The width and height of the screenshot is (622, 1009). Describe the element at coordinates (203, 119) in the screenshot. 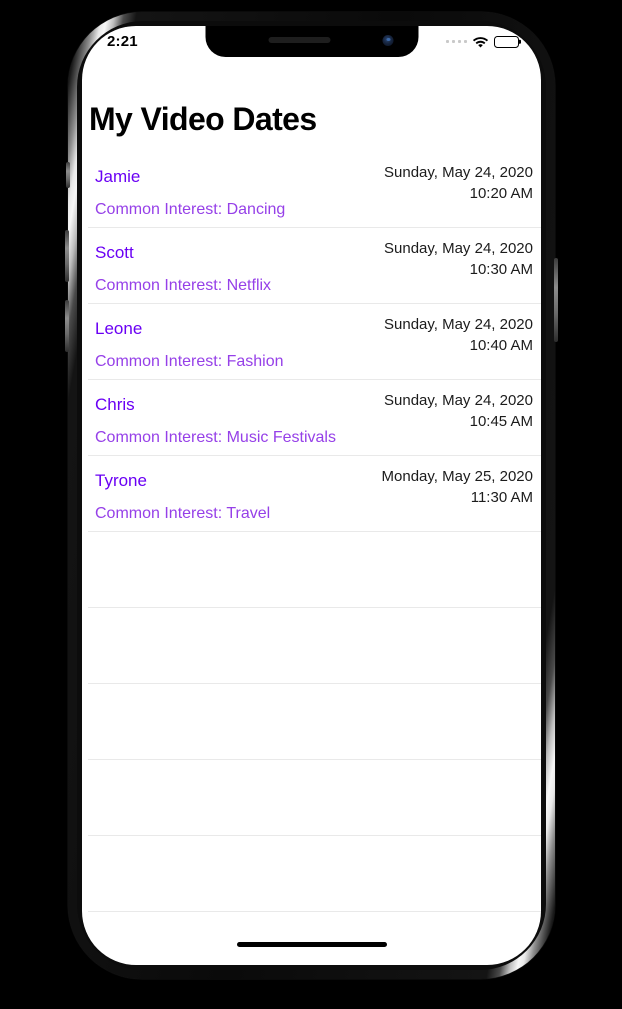

I see `page-title: My Video Dates` at that location.